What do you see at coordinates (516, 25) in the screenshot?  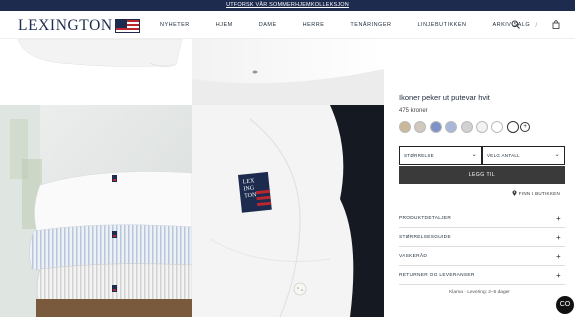 I see `search-icon` at bounding box center [516, 25].